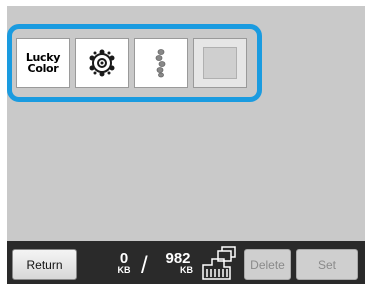  Describe the element at coordinates (267, 264) in the screenshot. I see `delete-button: Delete` at that location.